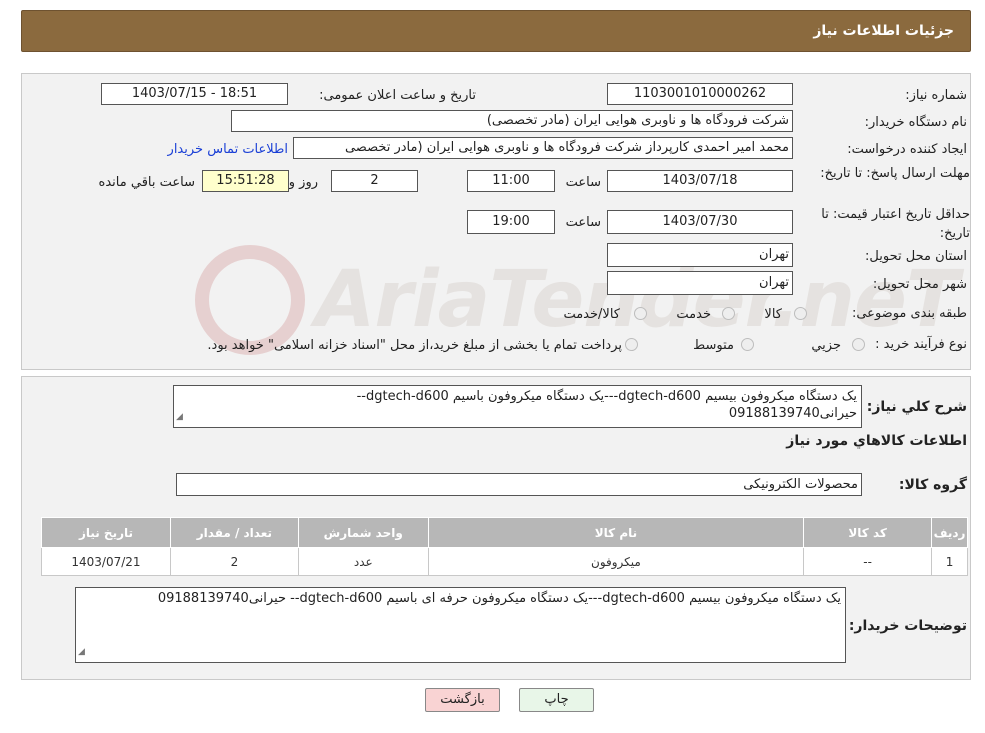 The width and height of the screenshot is (985, 733). I want to click on goods-group-field: محصولات الکترونیکی, so click(519, 484).